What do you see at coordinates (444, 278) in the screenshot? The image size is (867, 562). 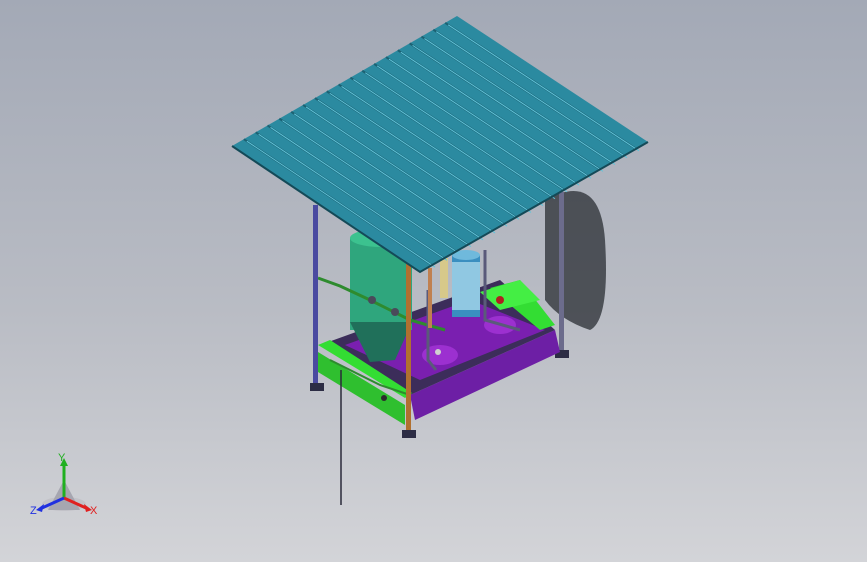 I see `filter-vessel-side-panel` at bounding box center [444, 278].